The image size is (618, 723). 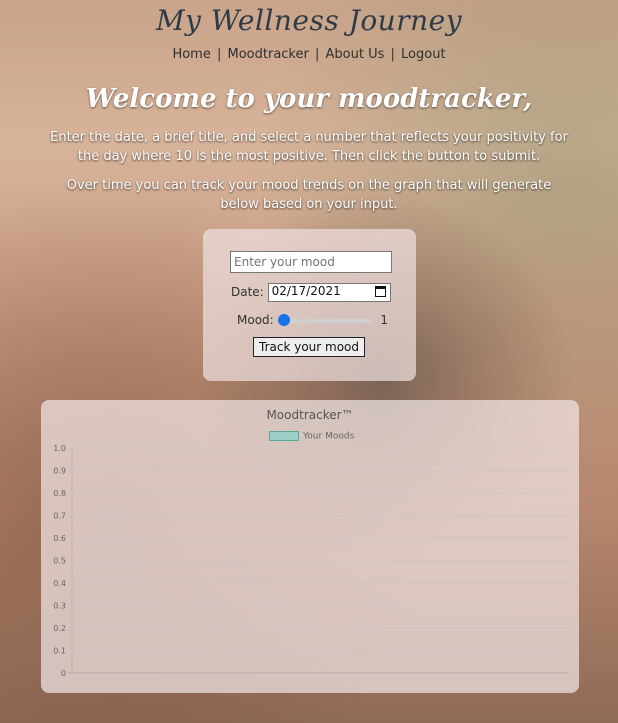 I want to click on site-brand: My Wellness Journey, so click(x=309, y=20).